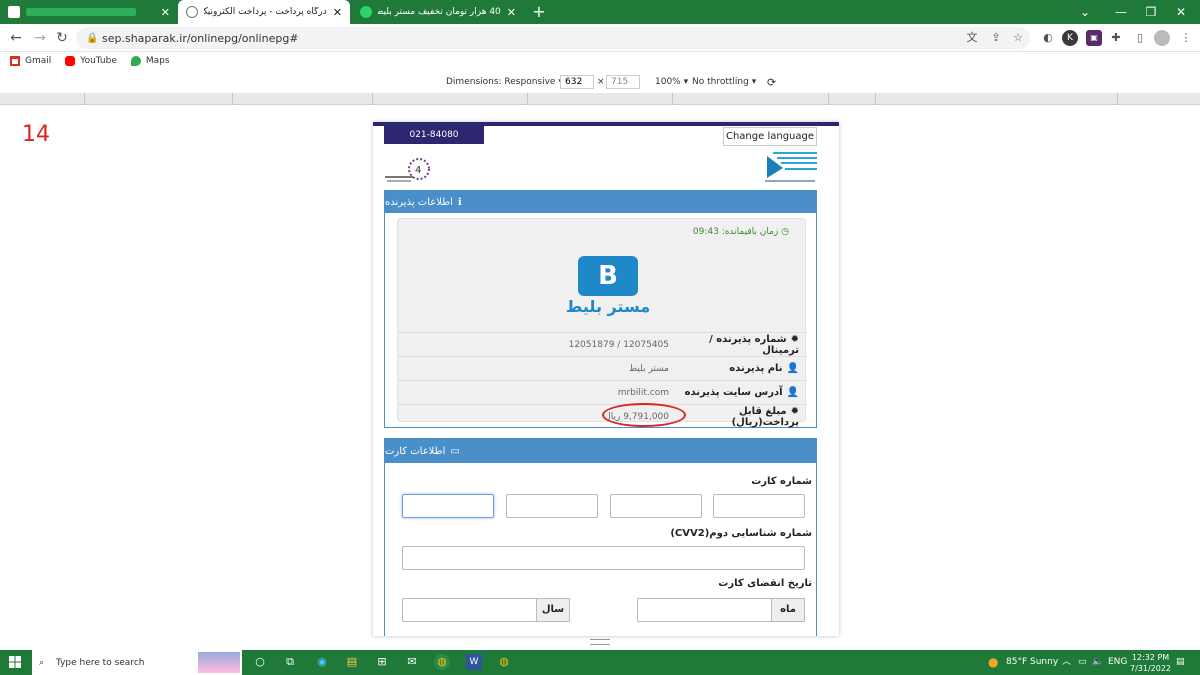 The width and height of the screenshot is (1200, 675). I want to click on restore-icon: ❐, so click(1151, 12).